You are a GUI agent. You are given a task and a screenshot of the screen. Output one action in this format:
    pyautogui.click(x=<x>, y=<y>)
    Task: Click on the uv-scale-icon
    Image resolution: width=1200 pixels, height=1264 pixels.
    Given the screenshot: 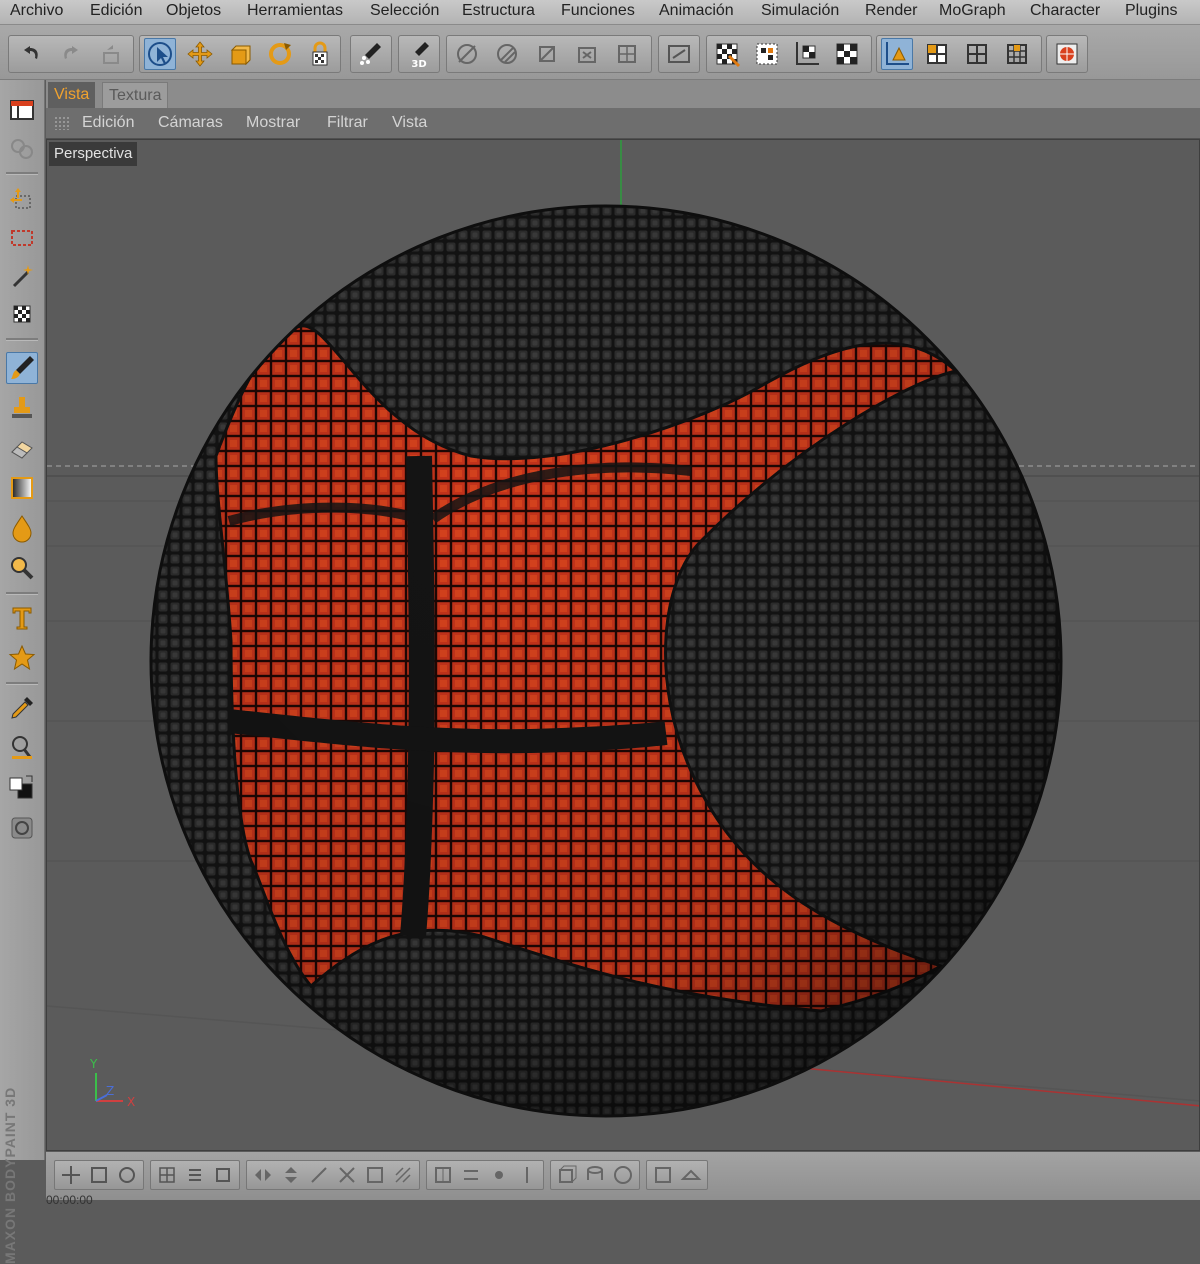 What is the action you would take?
    pyautogui.click(x=99, y=1175)
    